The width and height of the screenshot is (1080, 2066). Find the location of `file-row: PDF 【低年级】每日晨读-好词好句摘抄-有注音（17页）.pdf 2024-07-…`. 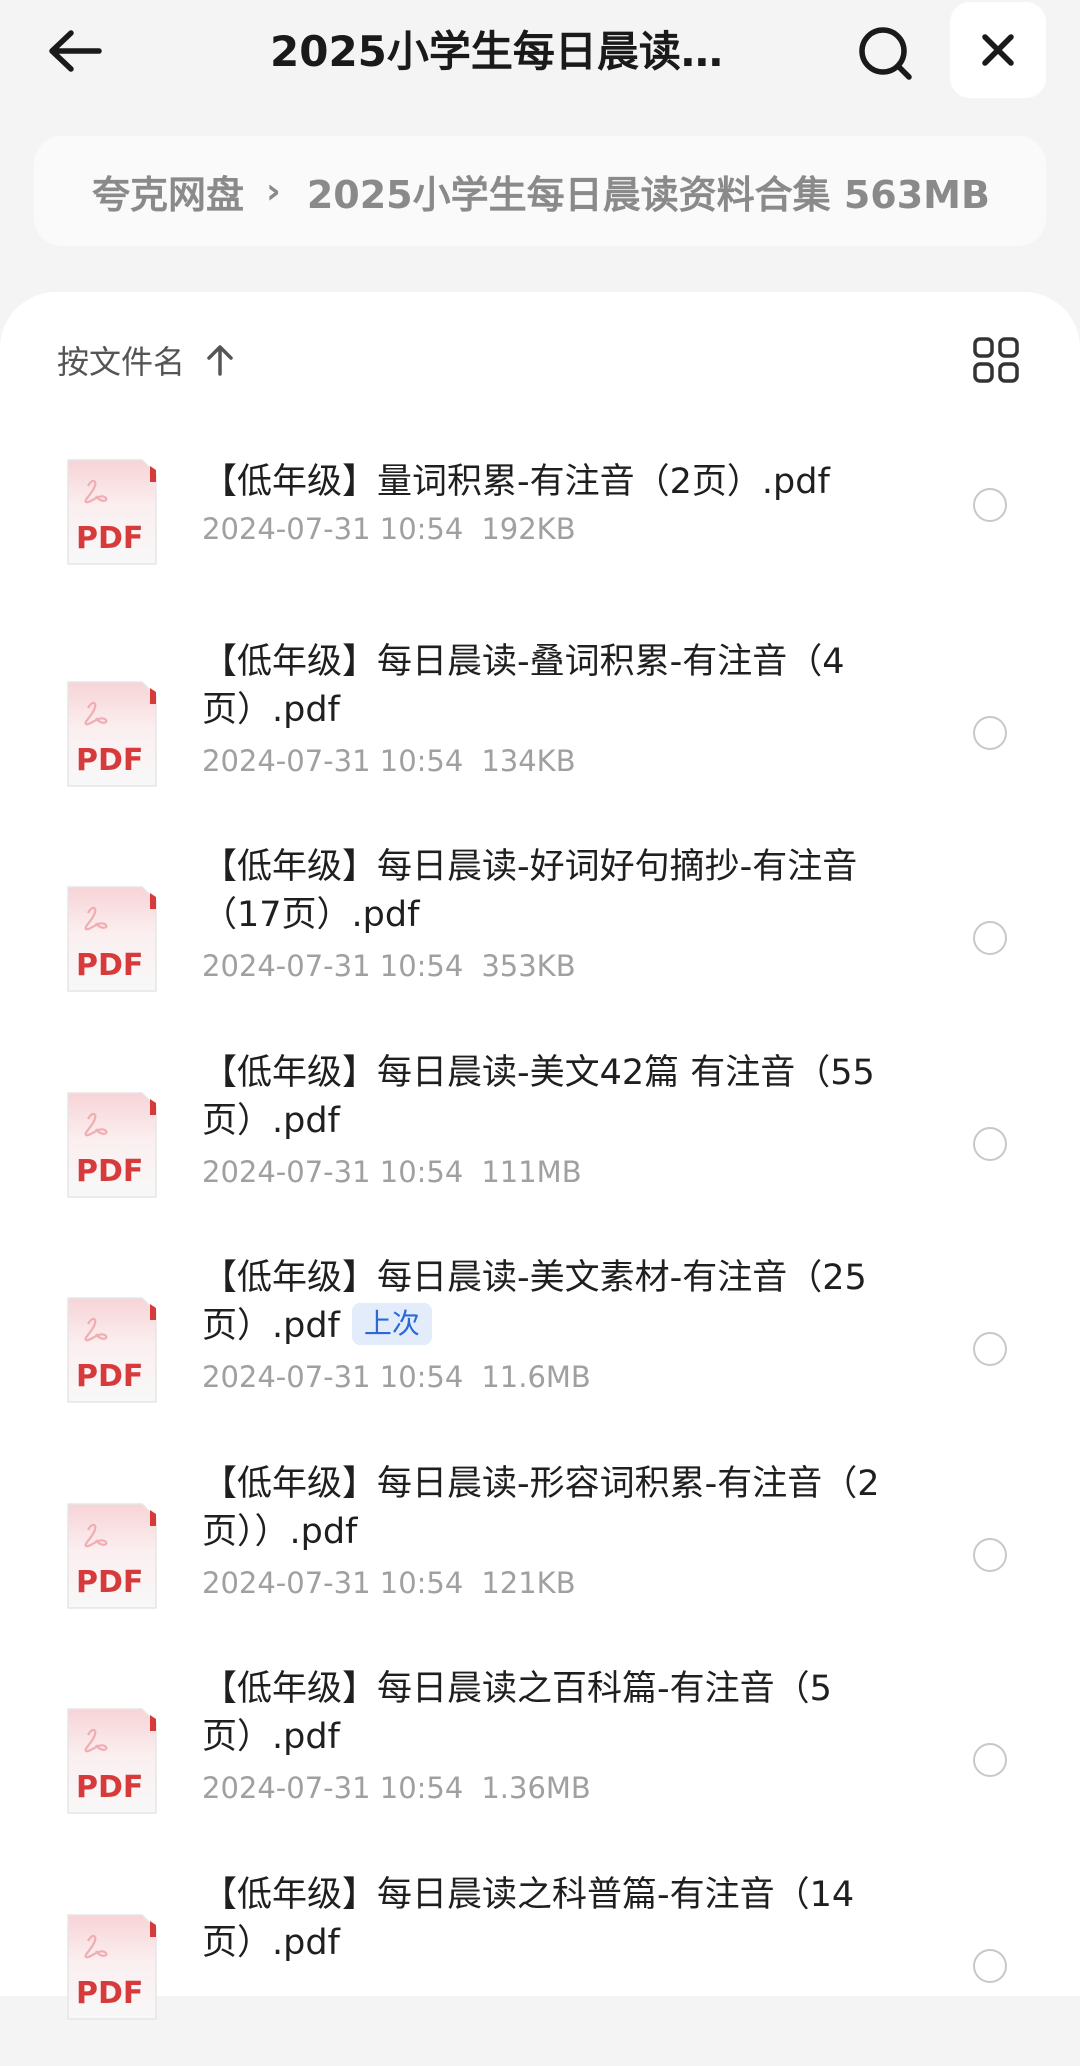

file-row: PDF 【低年级】每日晨读-好词好句摘抄-有注音（17页）.pdf 2024-07-… is located at coordinates (540, 935).